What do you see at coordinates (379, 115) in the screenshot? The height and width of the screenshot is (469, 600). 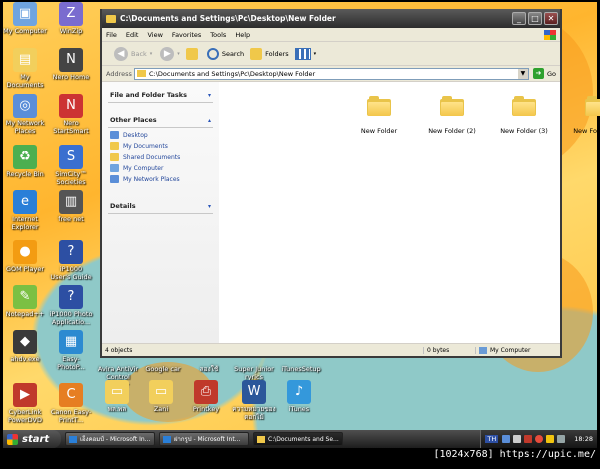 I see `folder-item: New Folder` at bounding box center [379, 115].